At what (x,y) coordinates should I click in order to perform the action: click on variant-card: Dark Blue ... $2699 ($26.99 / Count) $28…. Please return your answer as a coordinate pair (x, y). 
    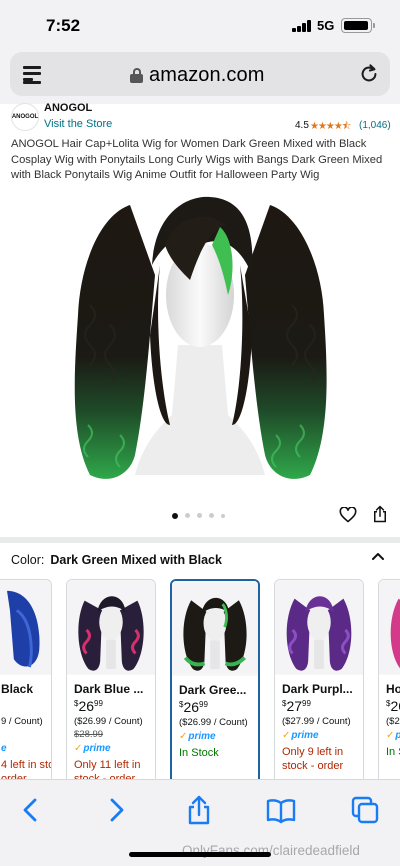
    Looking at the image, I should click on (111, 681).